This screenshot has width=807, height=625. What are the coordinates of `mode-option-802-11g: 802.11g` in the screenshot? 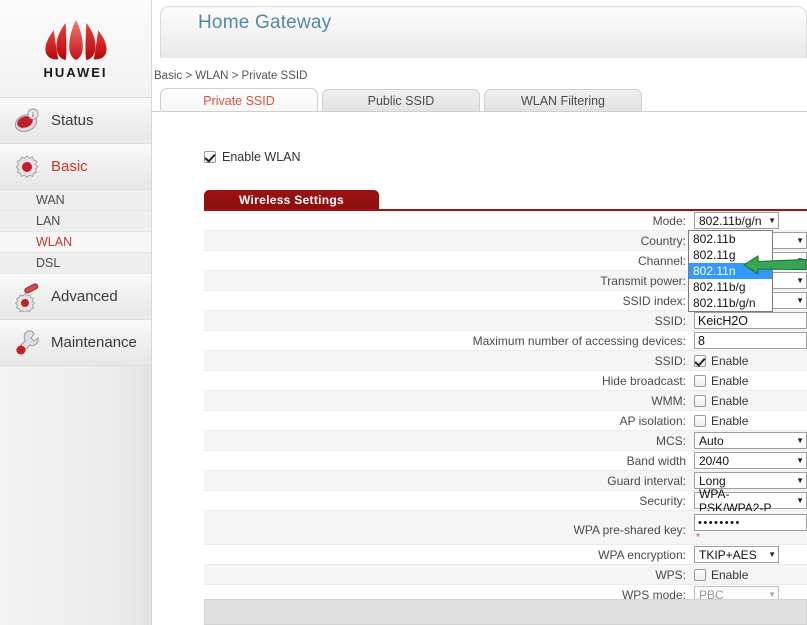 It's located at (730, 255).